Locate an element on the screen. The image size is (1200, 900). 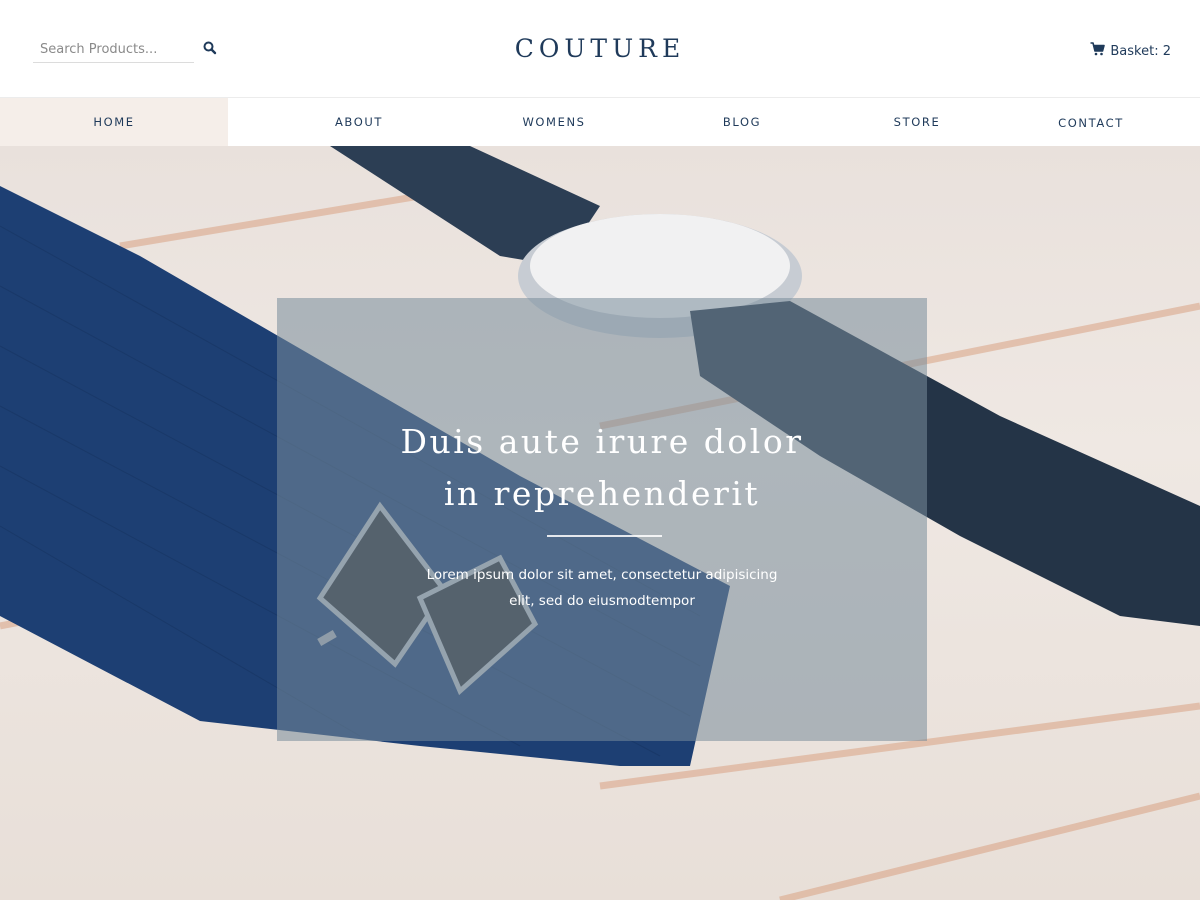
nav-item-blog: BLOG is located at coordinates (742, 122).